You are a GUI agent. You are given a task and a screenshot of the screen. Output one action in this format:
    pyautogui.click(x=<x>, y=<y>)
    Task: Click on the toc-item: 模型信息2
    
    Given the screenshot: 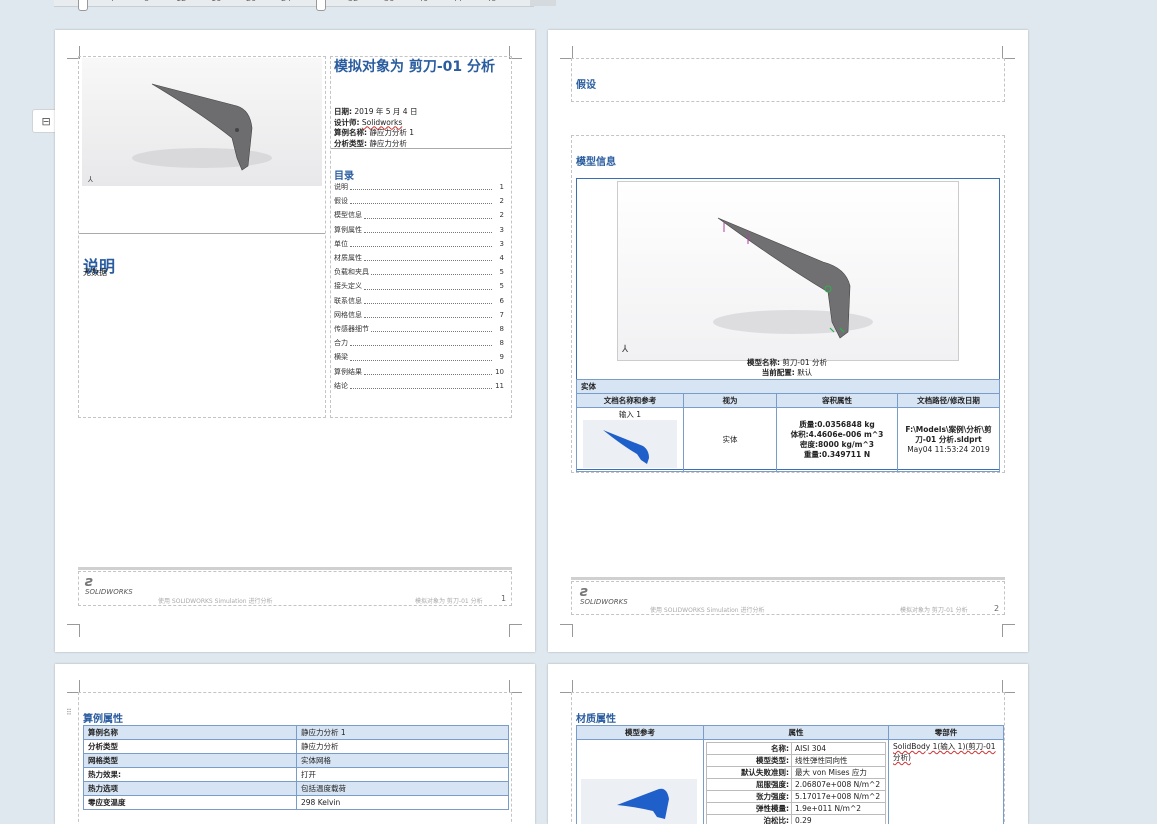 What is the action you would take?
    pyautogui.click(x=419, y=215)
    